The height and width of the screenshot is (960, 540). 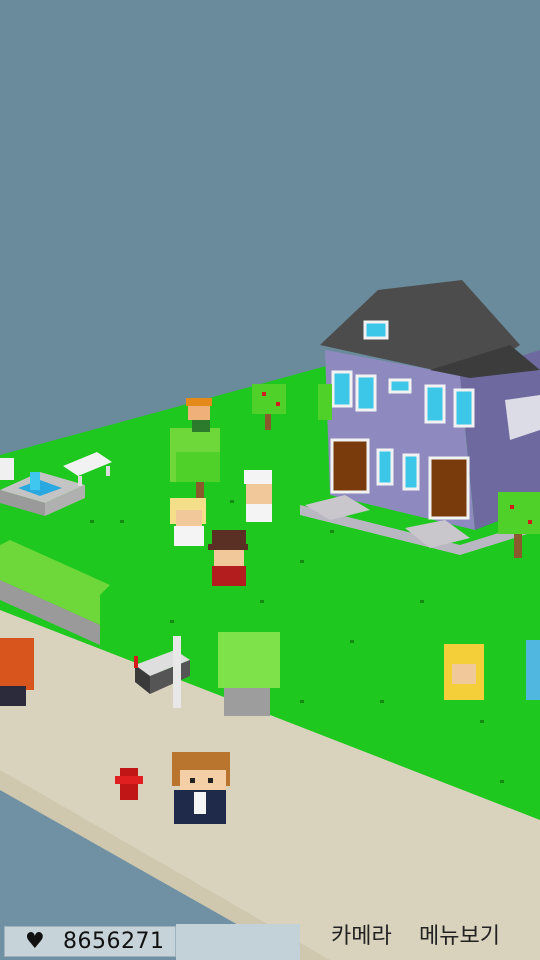 I want to click on hud-strip, so click(x=238, y=942).